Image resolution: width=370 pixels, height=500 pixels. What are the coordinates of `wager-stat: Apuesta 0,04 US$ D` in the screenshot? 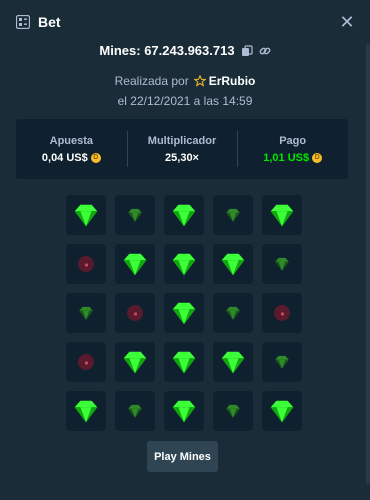 It's located at (71, 149).